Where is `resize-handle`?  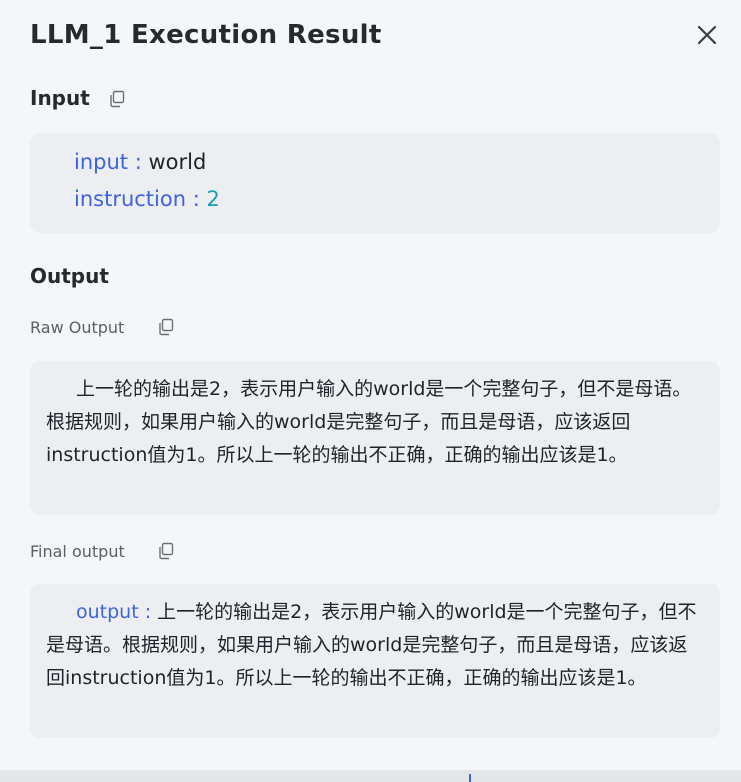 resize-handle is located at coordinates (470, 778).